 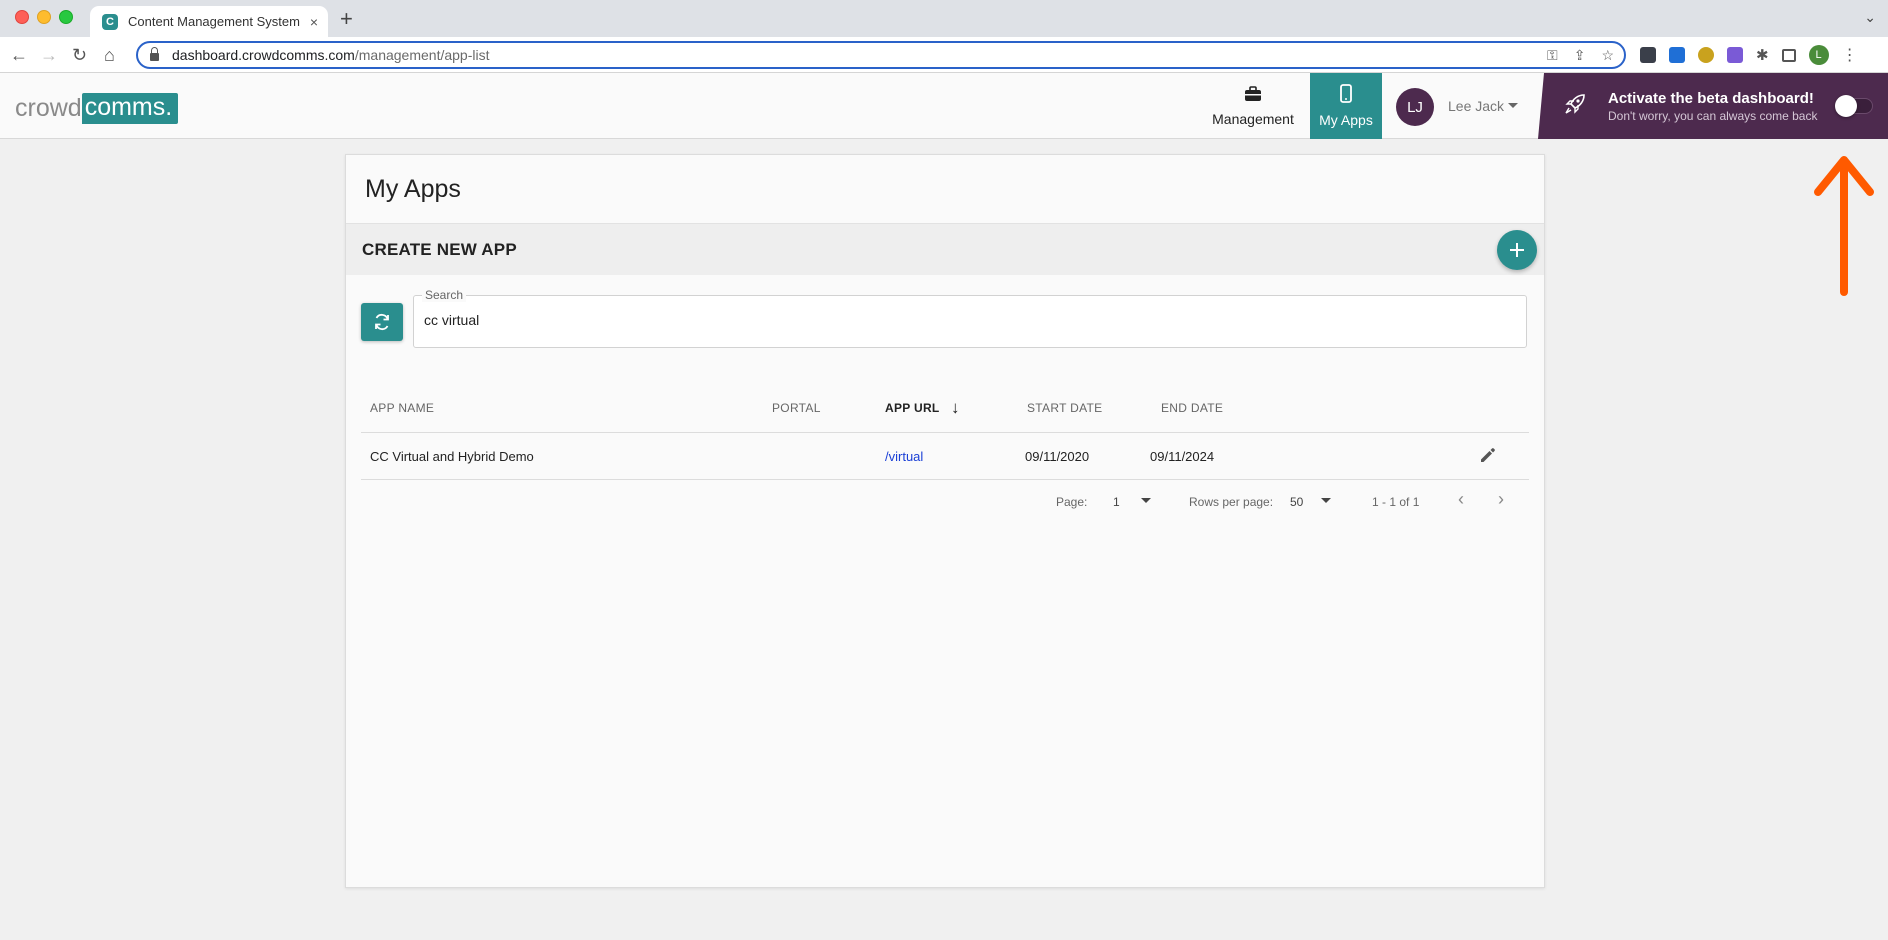 I want to click on nav-management: Management, so click(x=1253, y=106).